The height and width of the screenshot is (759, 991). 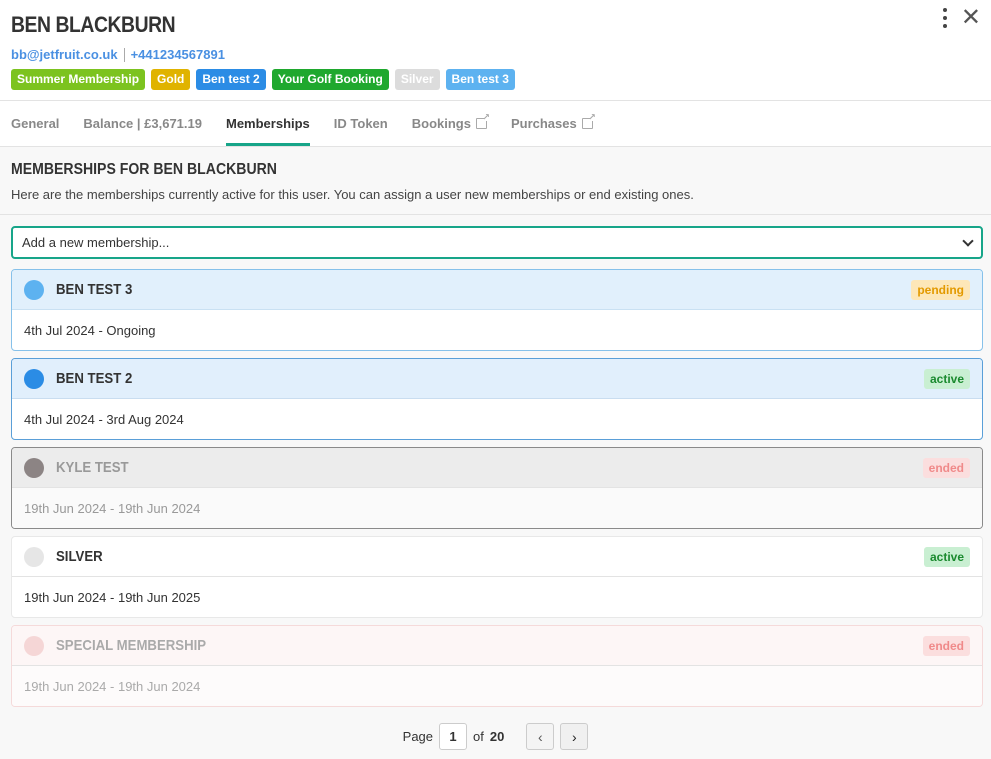 I want to click on tab-bookings: Bookings, so click(x=451, y=123).